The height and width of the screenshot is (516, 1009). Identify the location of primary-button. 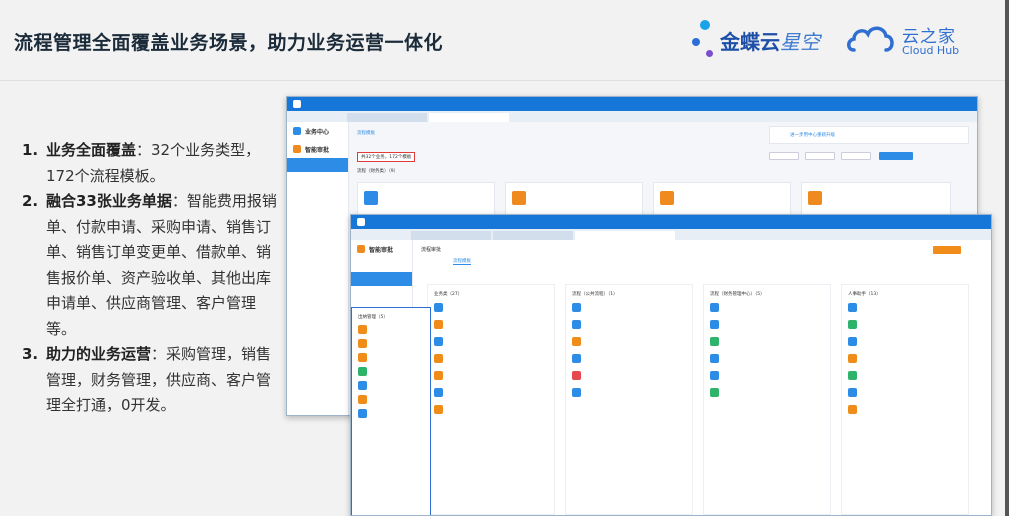
(947, 250).